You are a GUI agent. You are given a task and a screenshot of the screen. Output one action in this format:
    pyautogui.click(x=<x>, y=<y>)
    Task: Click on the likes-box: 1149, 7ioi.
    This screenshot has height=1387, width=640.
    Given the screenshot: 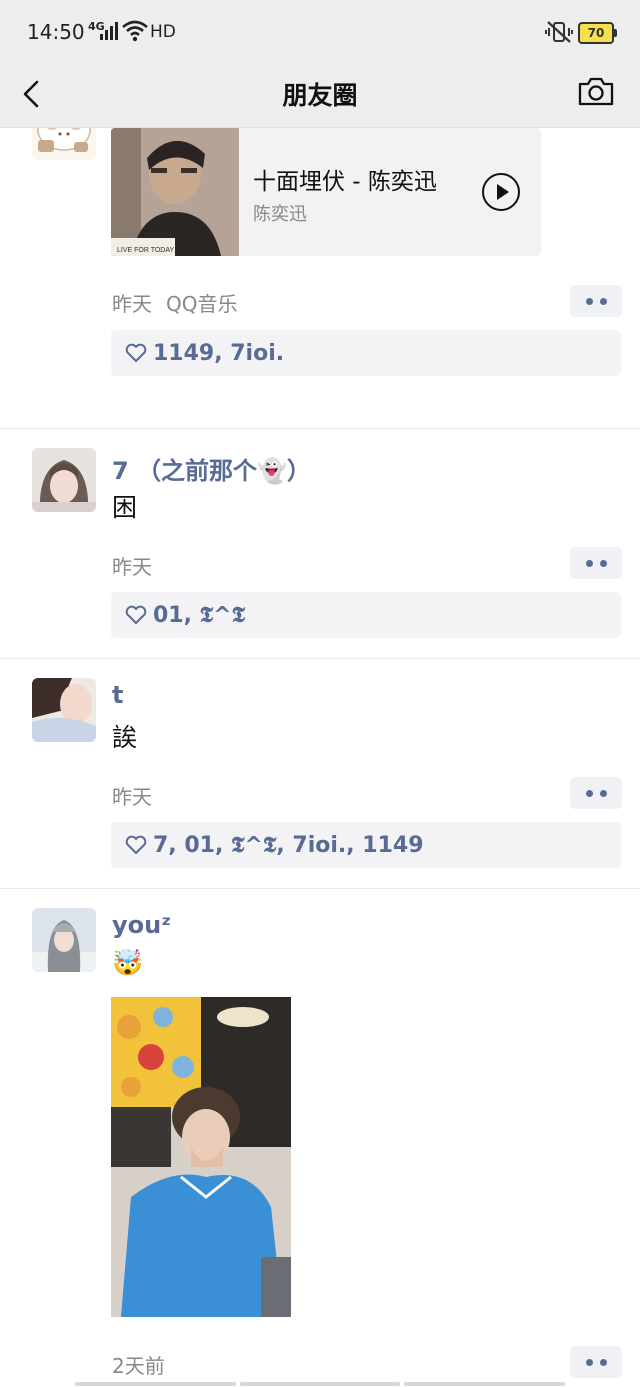 What is the action you would take?
    pyautogui.click(x=366, y=353)
    